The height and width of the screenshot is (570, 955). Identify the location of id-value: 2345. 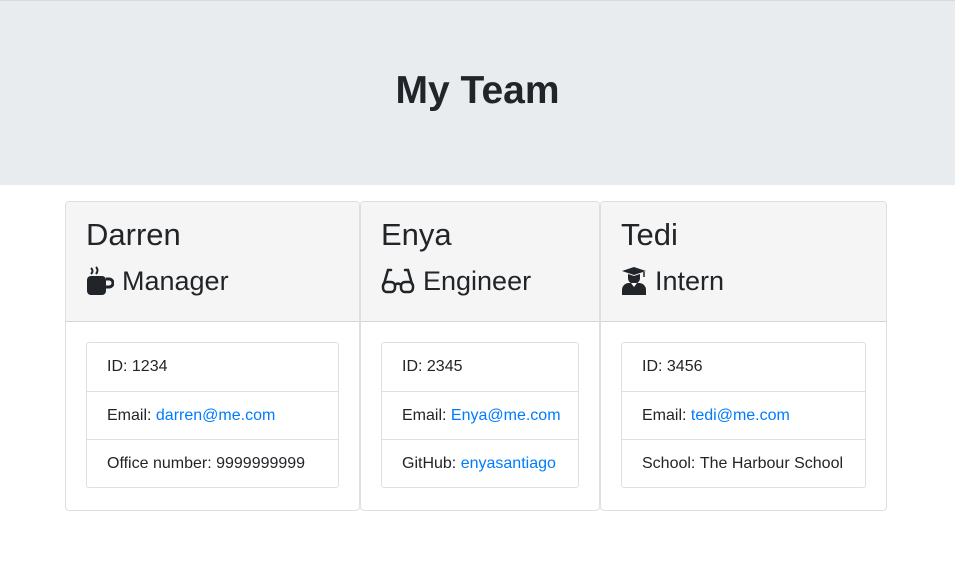
(444, 366).